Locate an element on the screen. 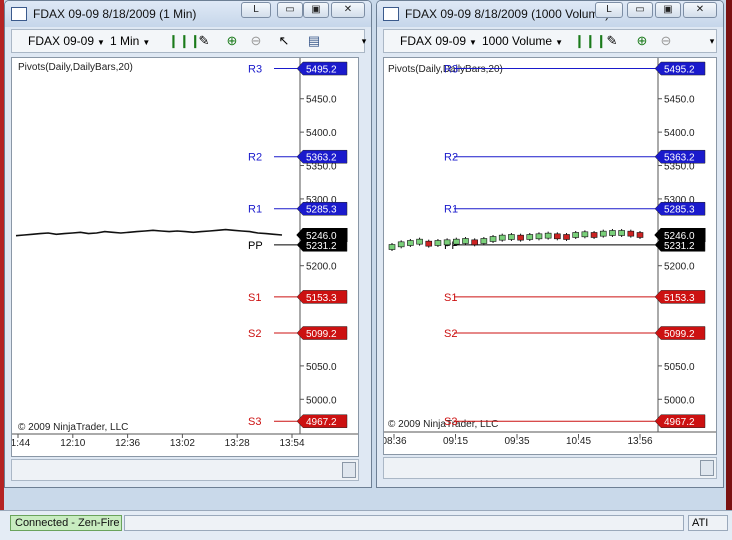 This screenshot has height=540, width=732. status-message-area is located at coordinates (404, 523).